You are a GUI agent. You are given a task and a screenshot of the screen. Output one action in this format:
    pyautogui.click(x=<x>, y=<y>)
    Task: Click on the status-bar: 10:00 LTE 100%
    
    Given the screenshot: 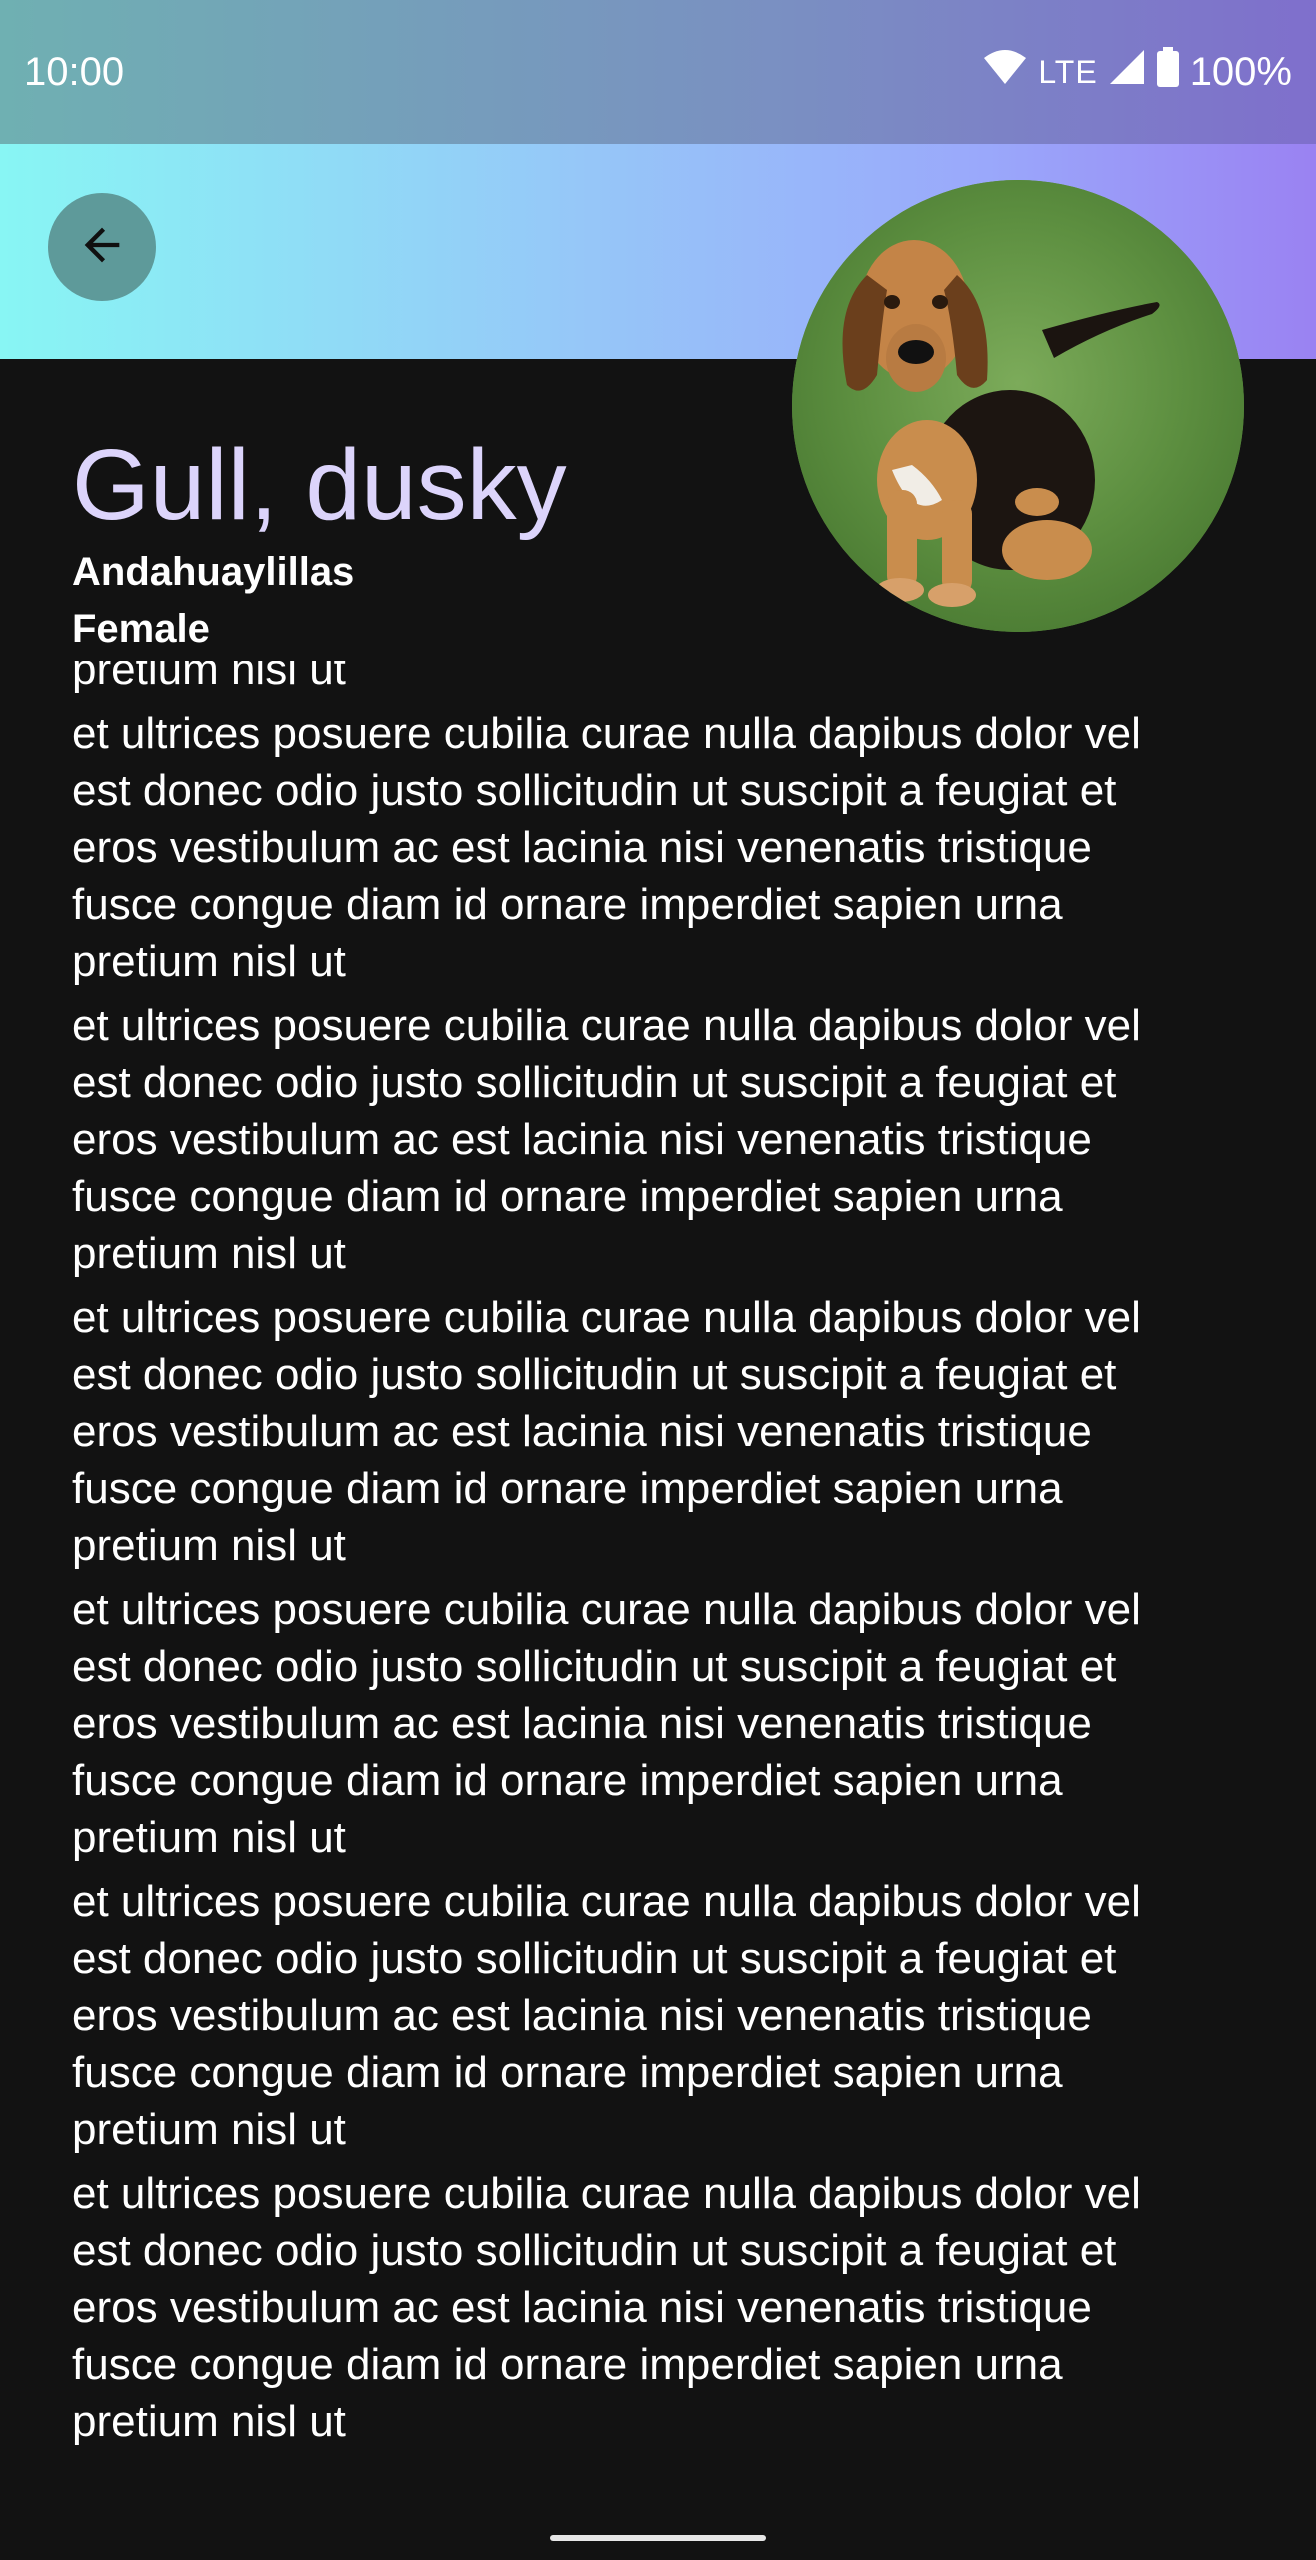 What is the action you would take?
    pyautogui.click(x=658, y=72)
    